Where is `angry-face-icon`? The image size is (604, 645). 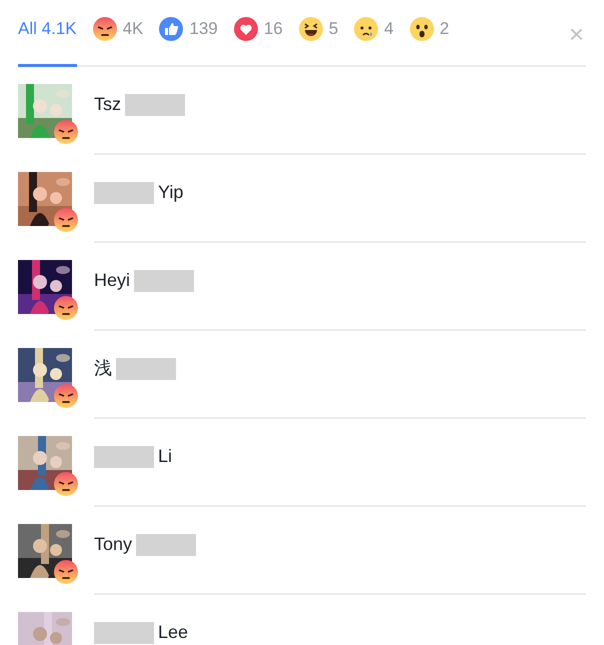
angry-face-icon is located at coordinates (104, 29).